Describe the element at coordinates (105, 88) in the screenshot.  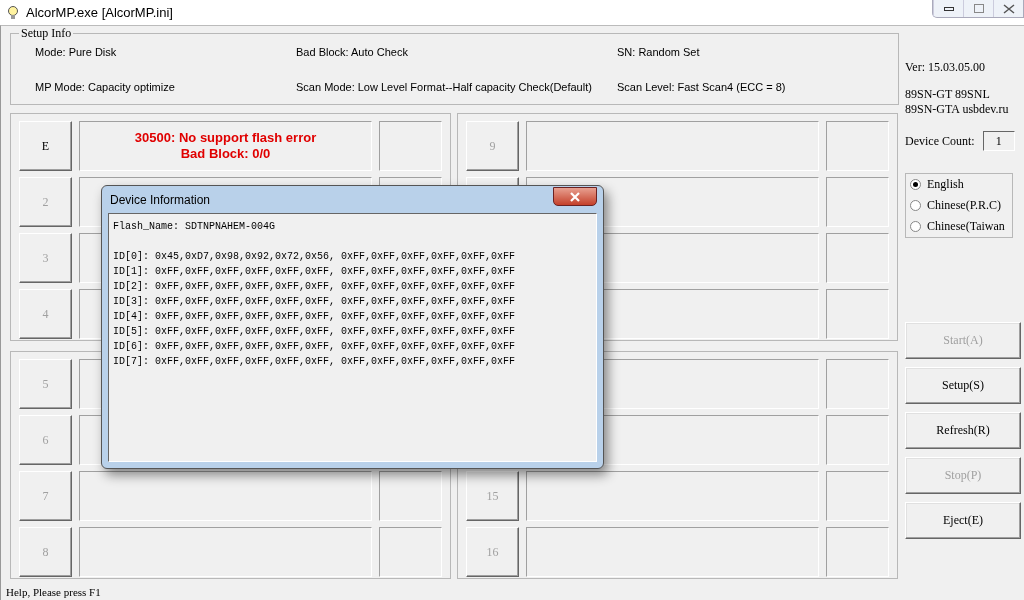
I see `setup-info-text: MP Mode: Capacity optimize` at that location.